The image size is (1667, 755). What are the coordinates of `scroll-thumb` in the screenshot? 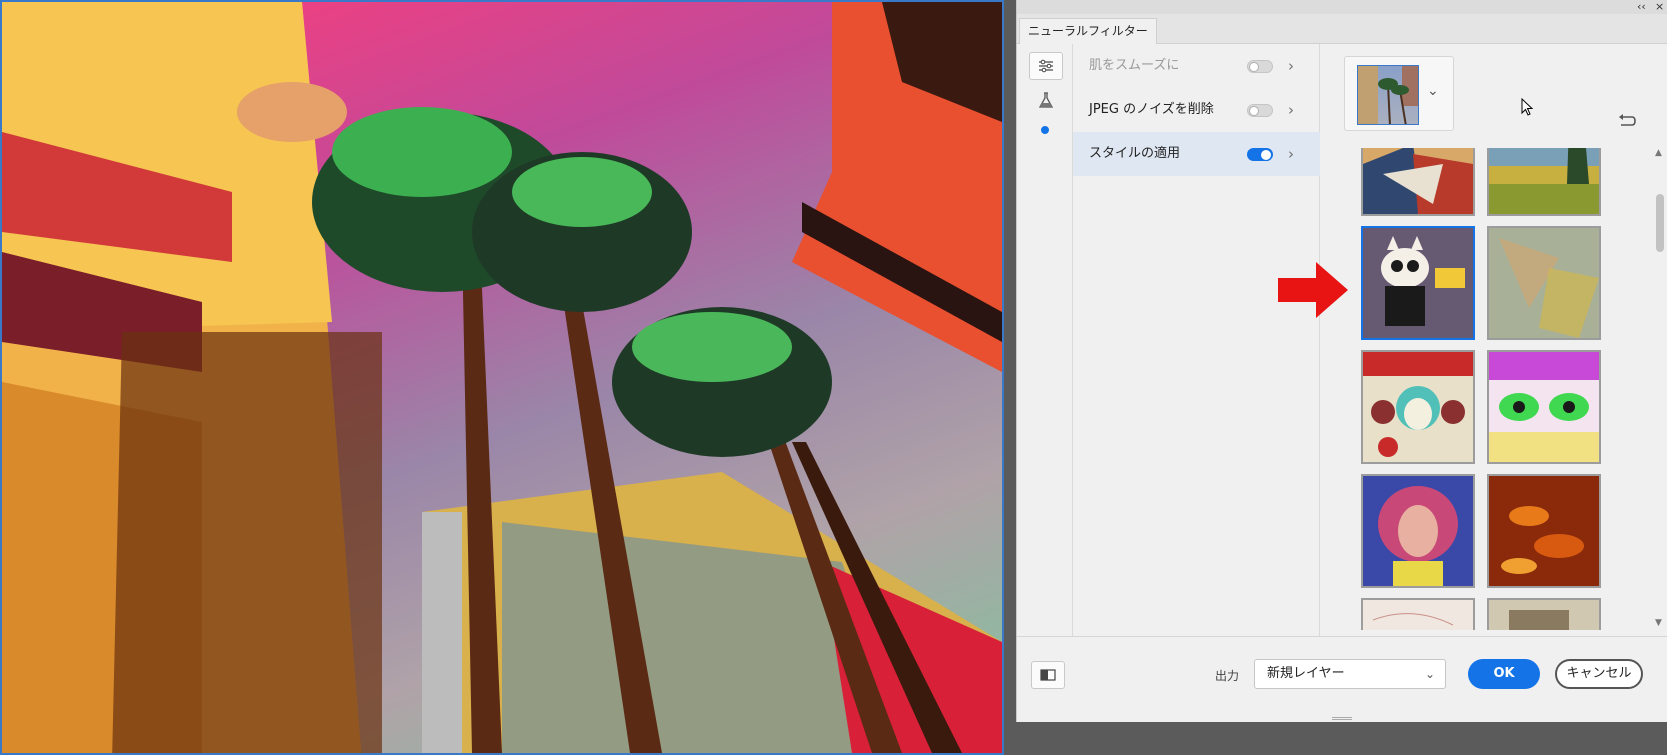 It's located at (1660, 223).